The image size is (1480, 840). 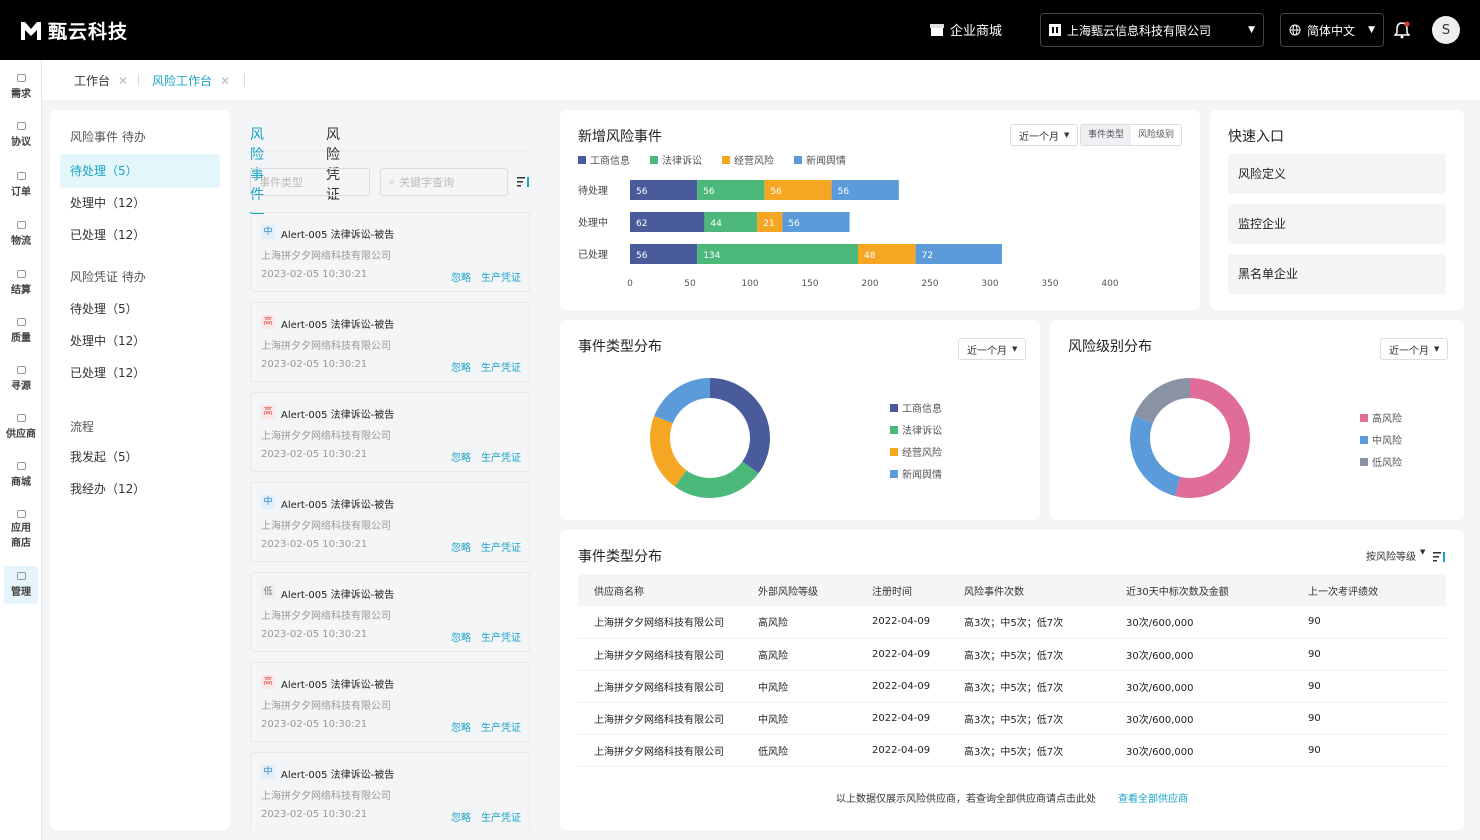 What do you see at coordinates (630, 284) in the screenshot?
I see `x-tick-label: 0` at bounding box center [630, 284].